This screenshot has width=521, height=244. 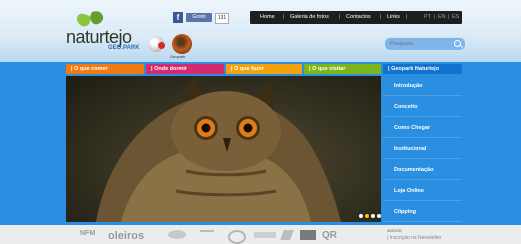 I want to click on lang-es-link: ES, so click(x=455, y=17).